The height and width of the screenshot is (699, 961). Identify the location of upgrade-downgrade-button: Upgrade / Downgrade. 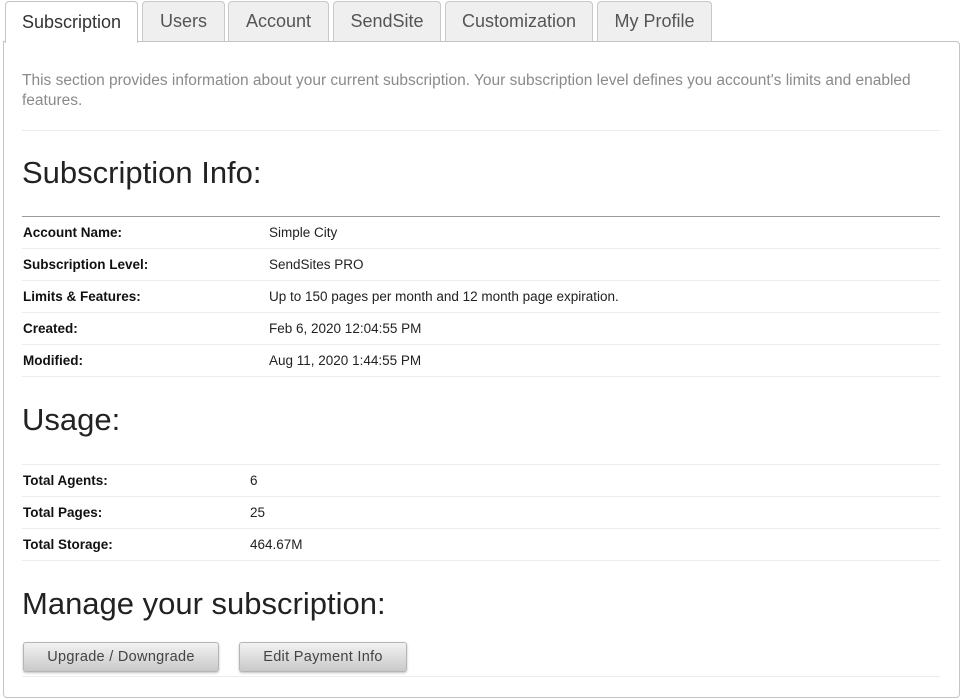
(121, 657).